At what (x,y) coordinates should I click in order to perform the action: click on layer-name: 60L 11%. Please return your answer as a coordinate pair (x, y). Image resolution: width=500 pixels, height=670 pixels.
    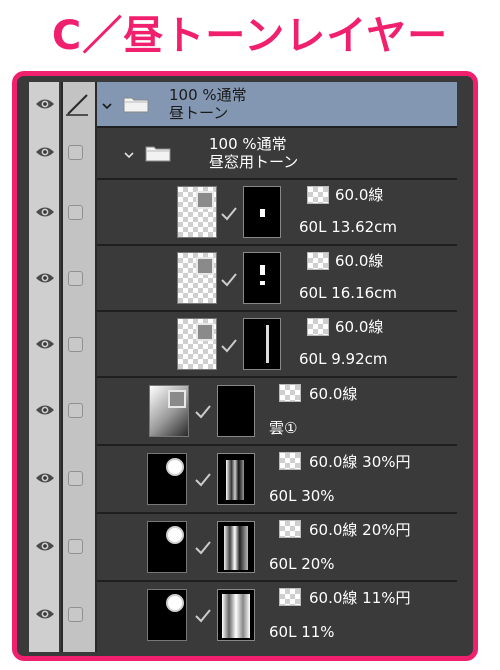
    Looking at the image, I should click on (302, 632).